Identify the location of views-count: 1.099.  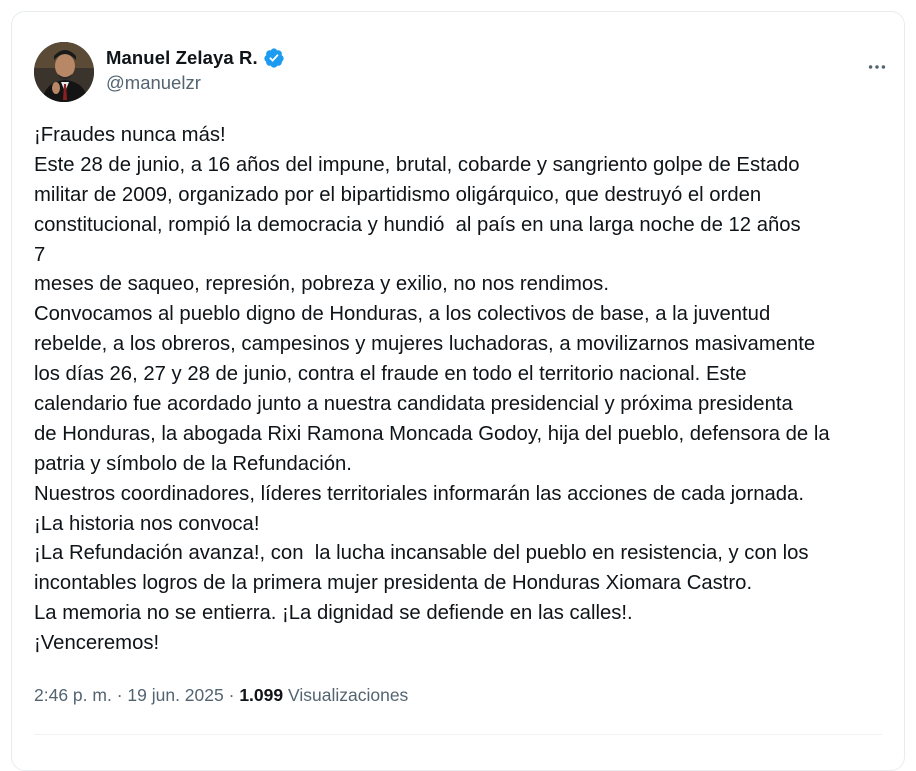
(261, 695).